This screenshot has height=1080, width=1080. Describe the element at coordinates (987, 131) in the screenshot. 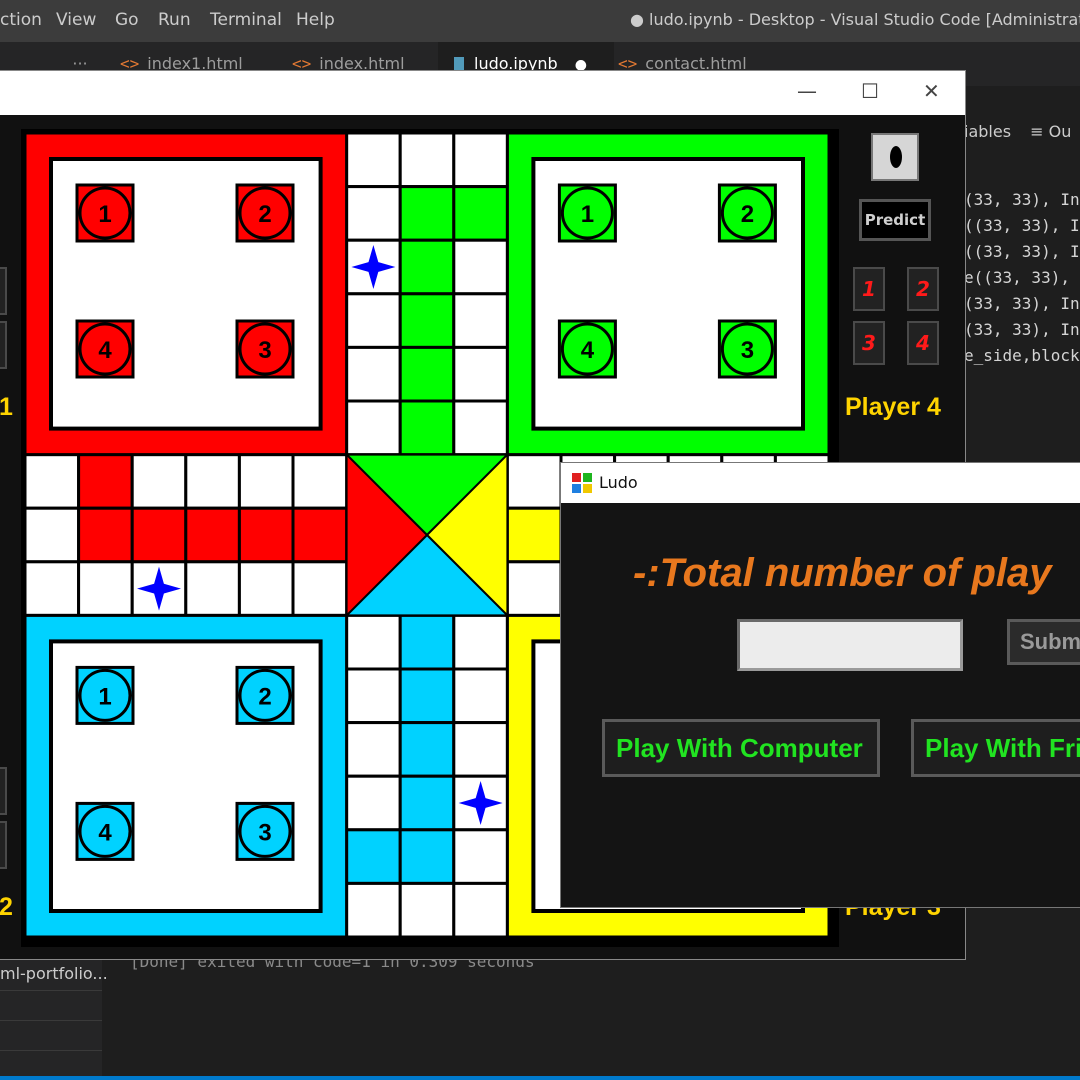

I see `variables-button: iables` at that location.